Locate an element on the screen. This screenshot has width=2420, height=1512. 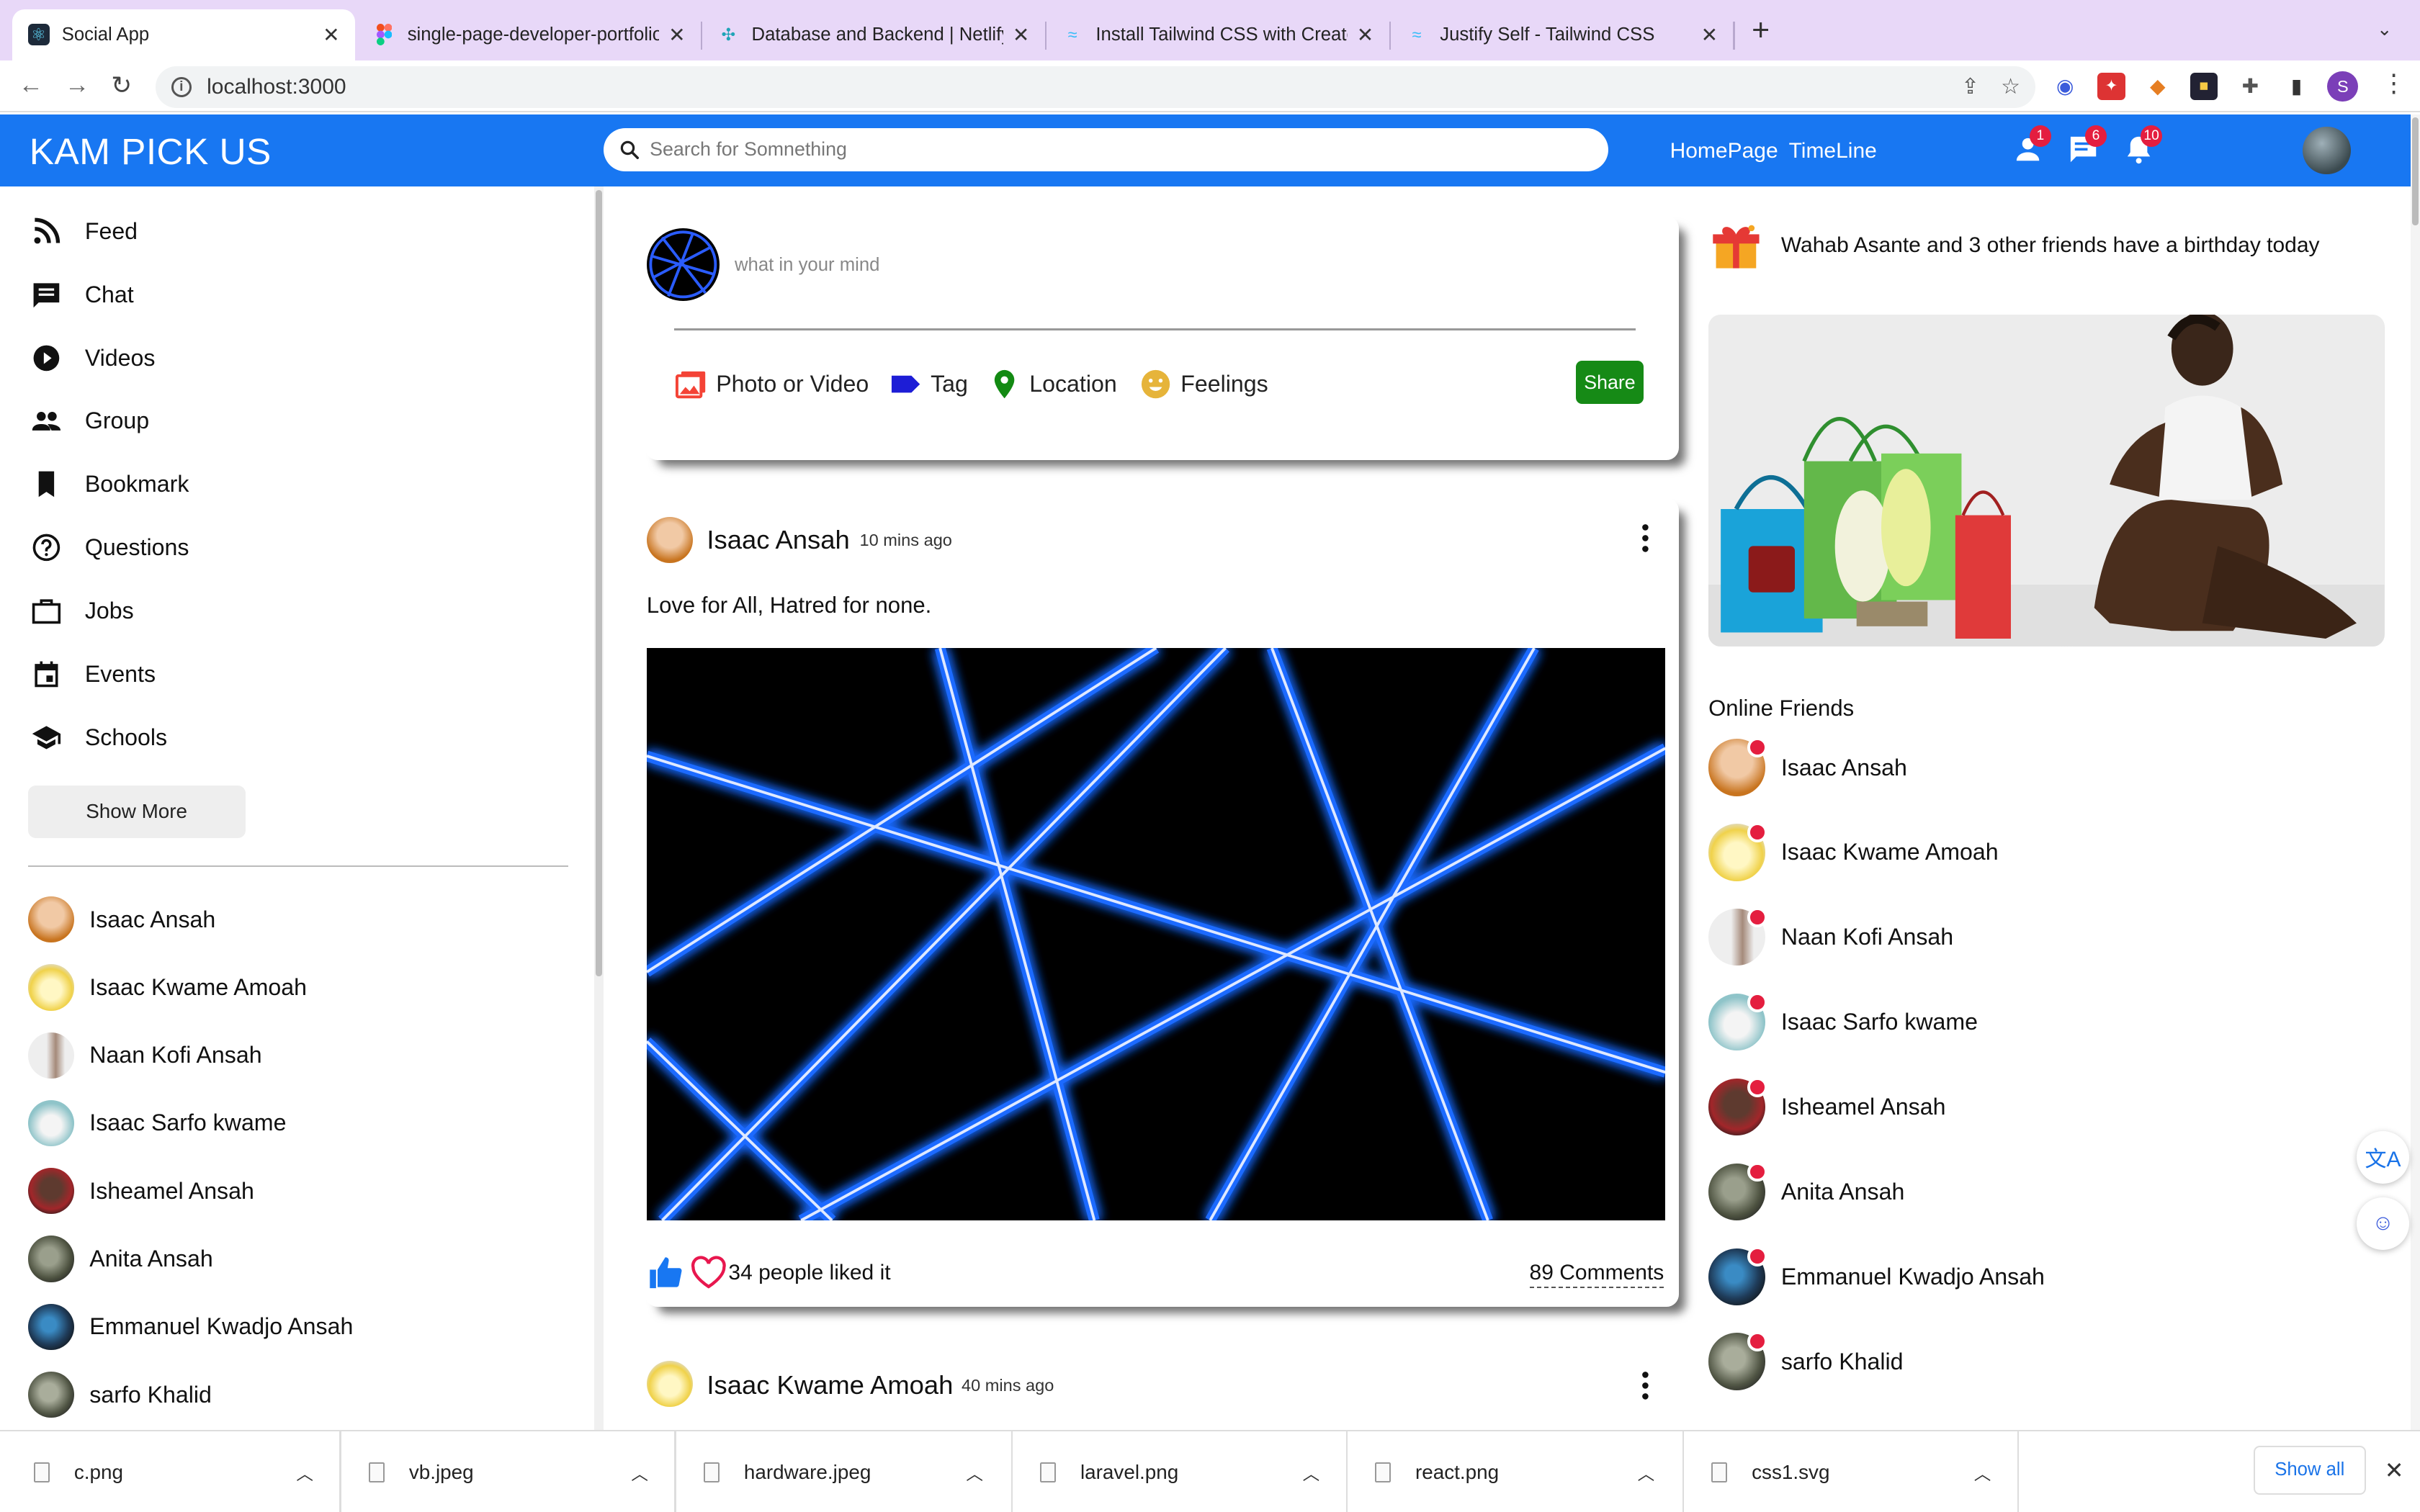
tab-netlify: ✣ Database and Backend | Netlify ✕ is located at coordinates (874, 34).